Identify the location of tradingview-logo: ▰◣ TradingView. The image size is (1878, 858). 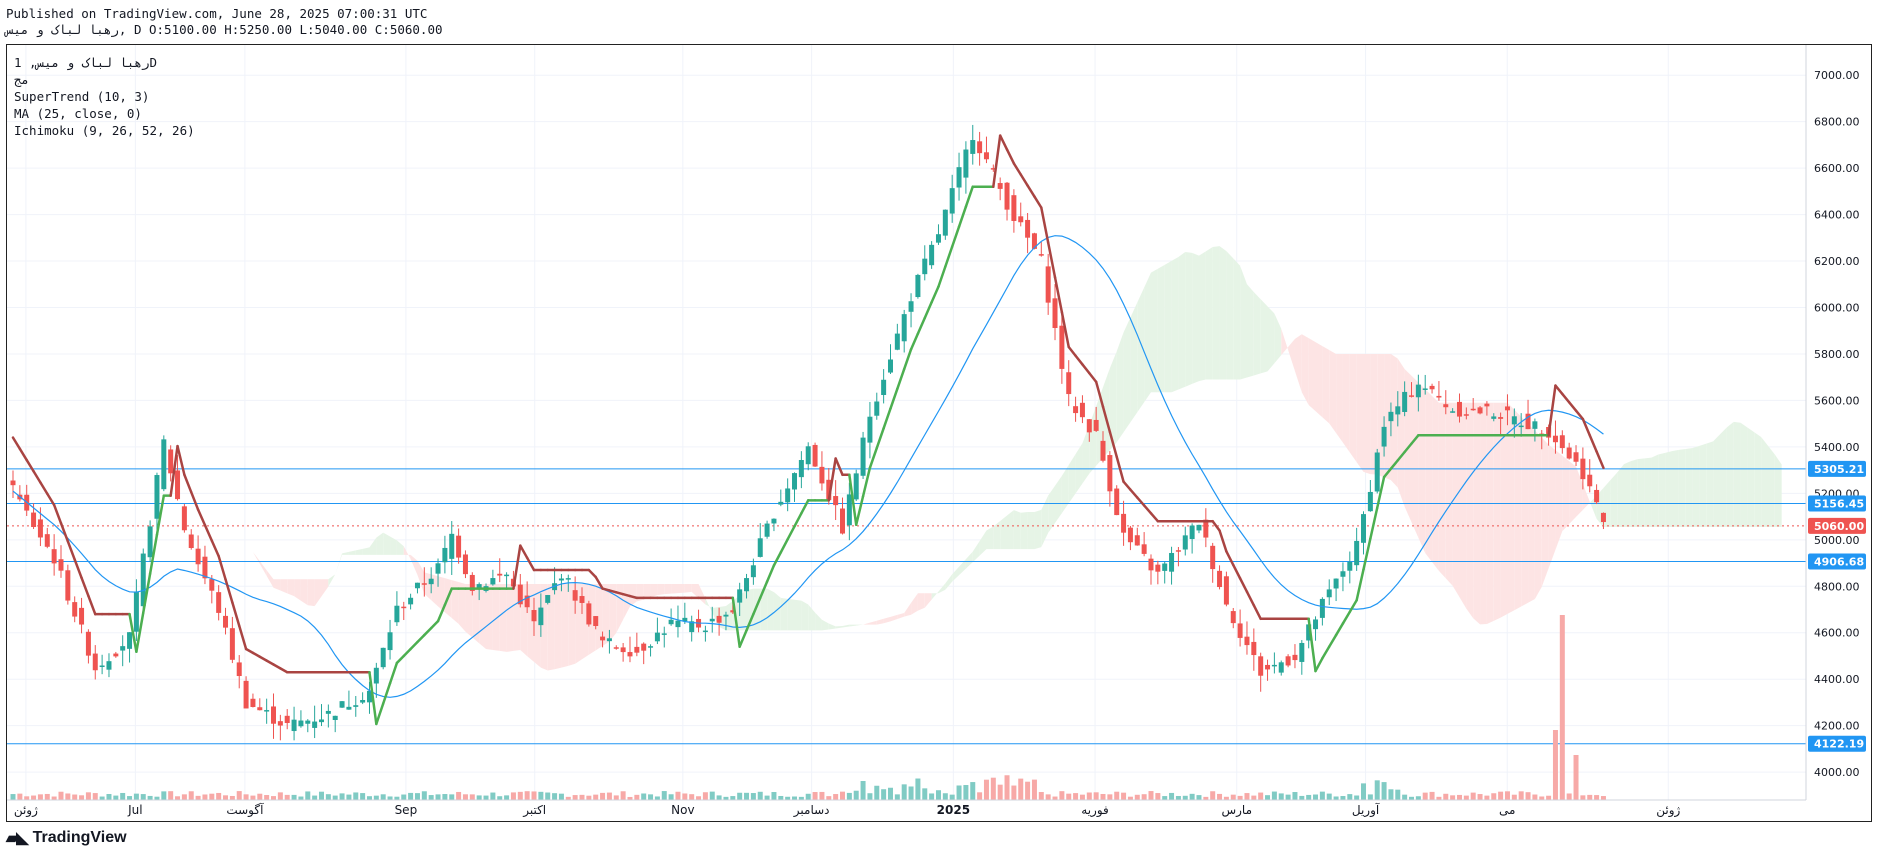
(66, 838).